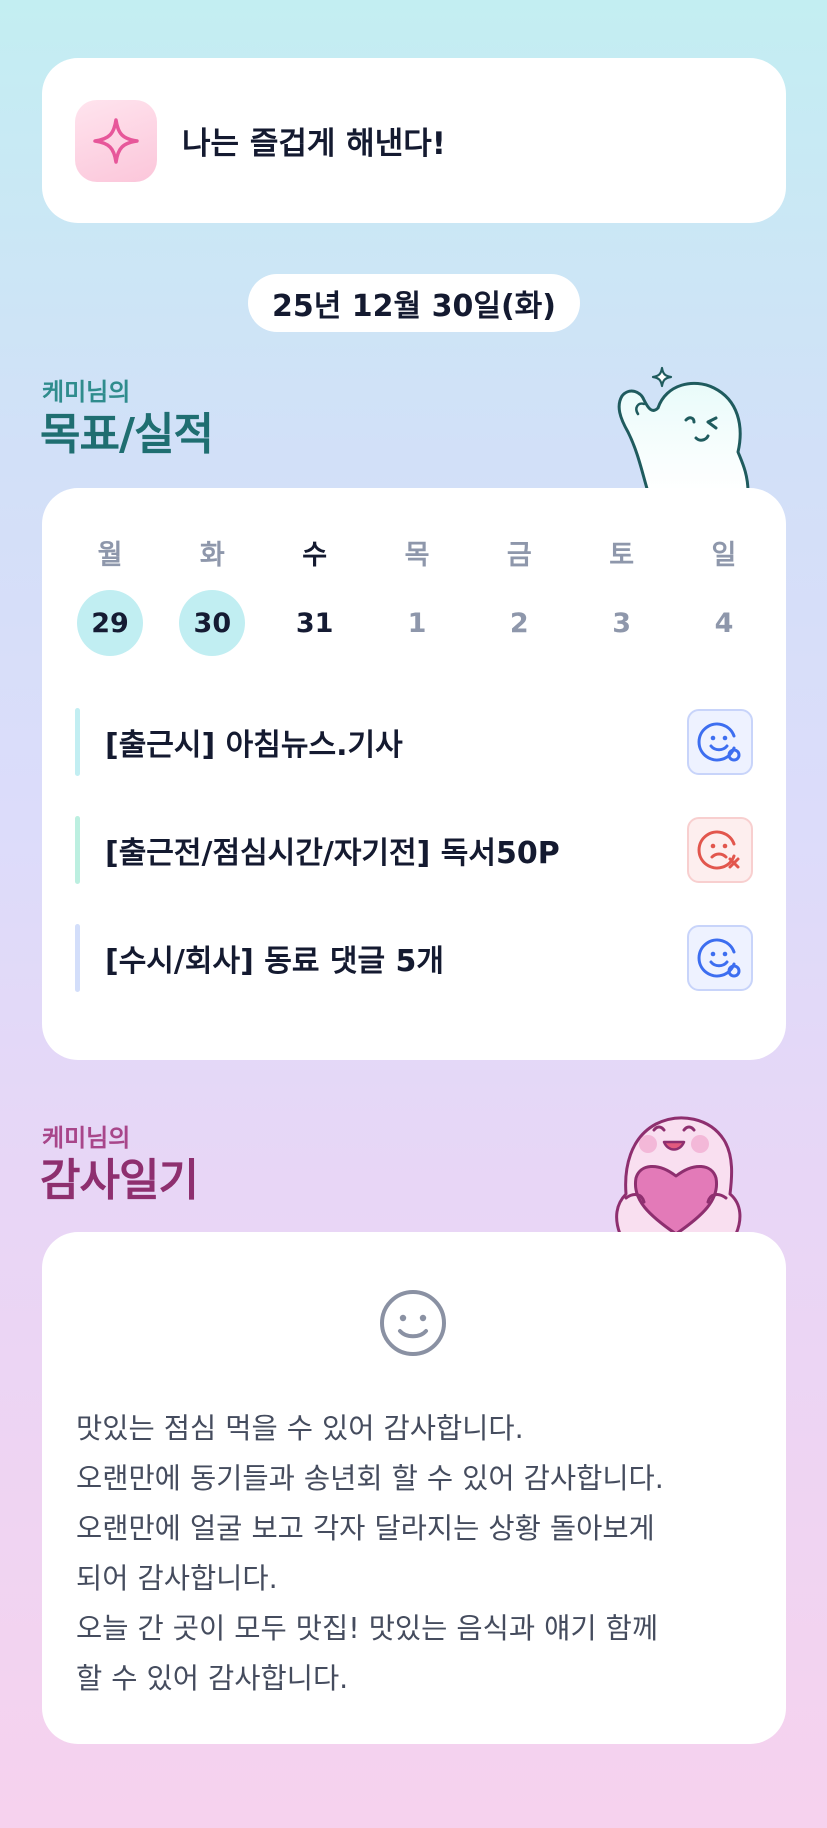 The width and height of the screenshot is (827, 1828). Describe the element at coordinates (332, 853) in the screenshot. I see `task-label: [출근전/점심시간/자기전] 독서50P` at that location.